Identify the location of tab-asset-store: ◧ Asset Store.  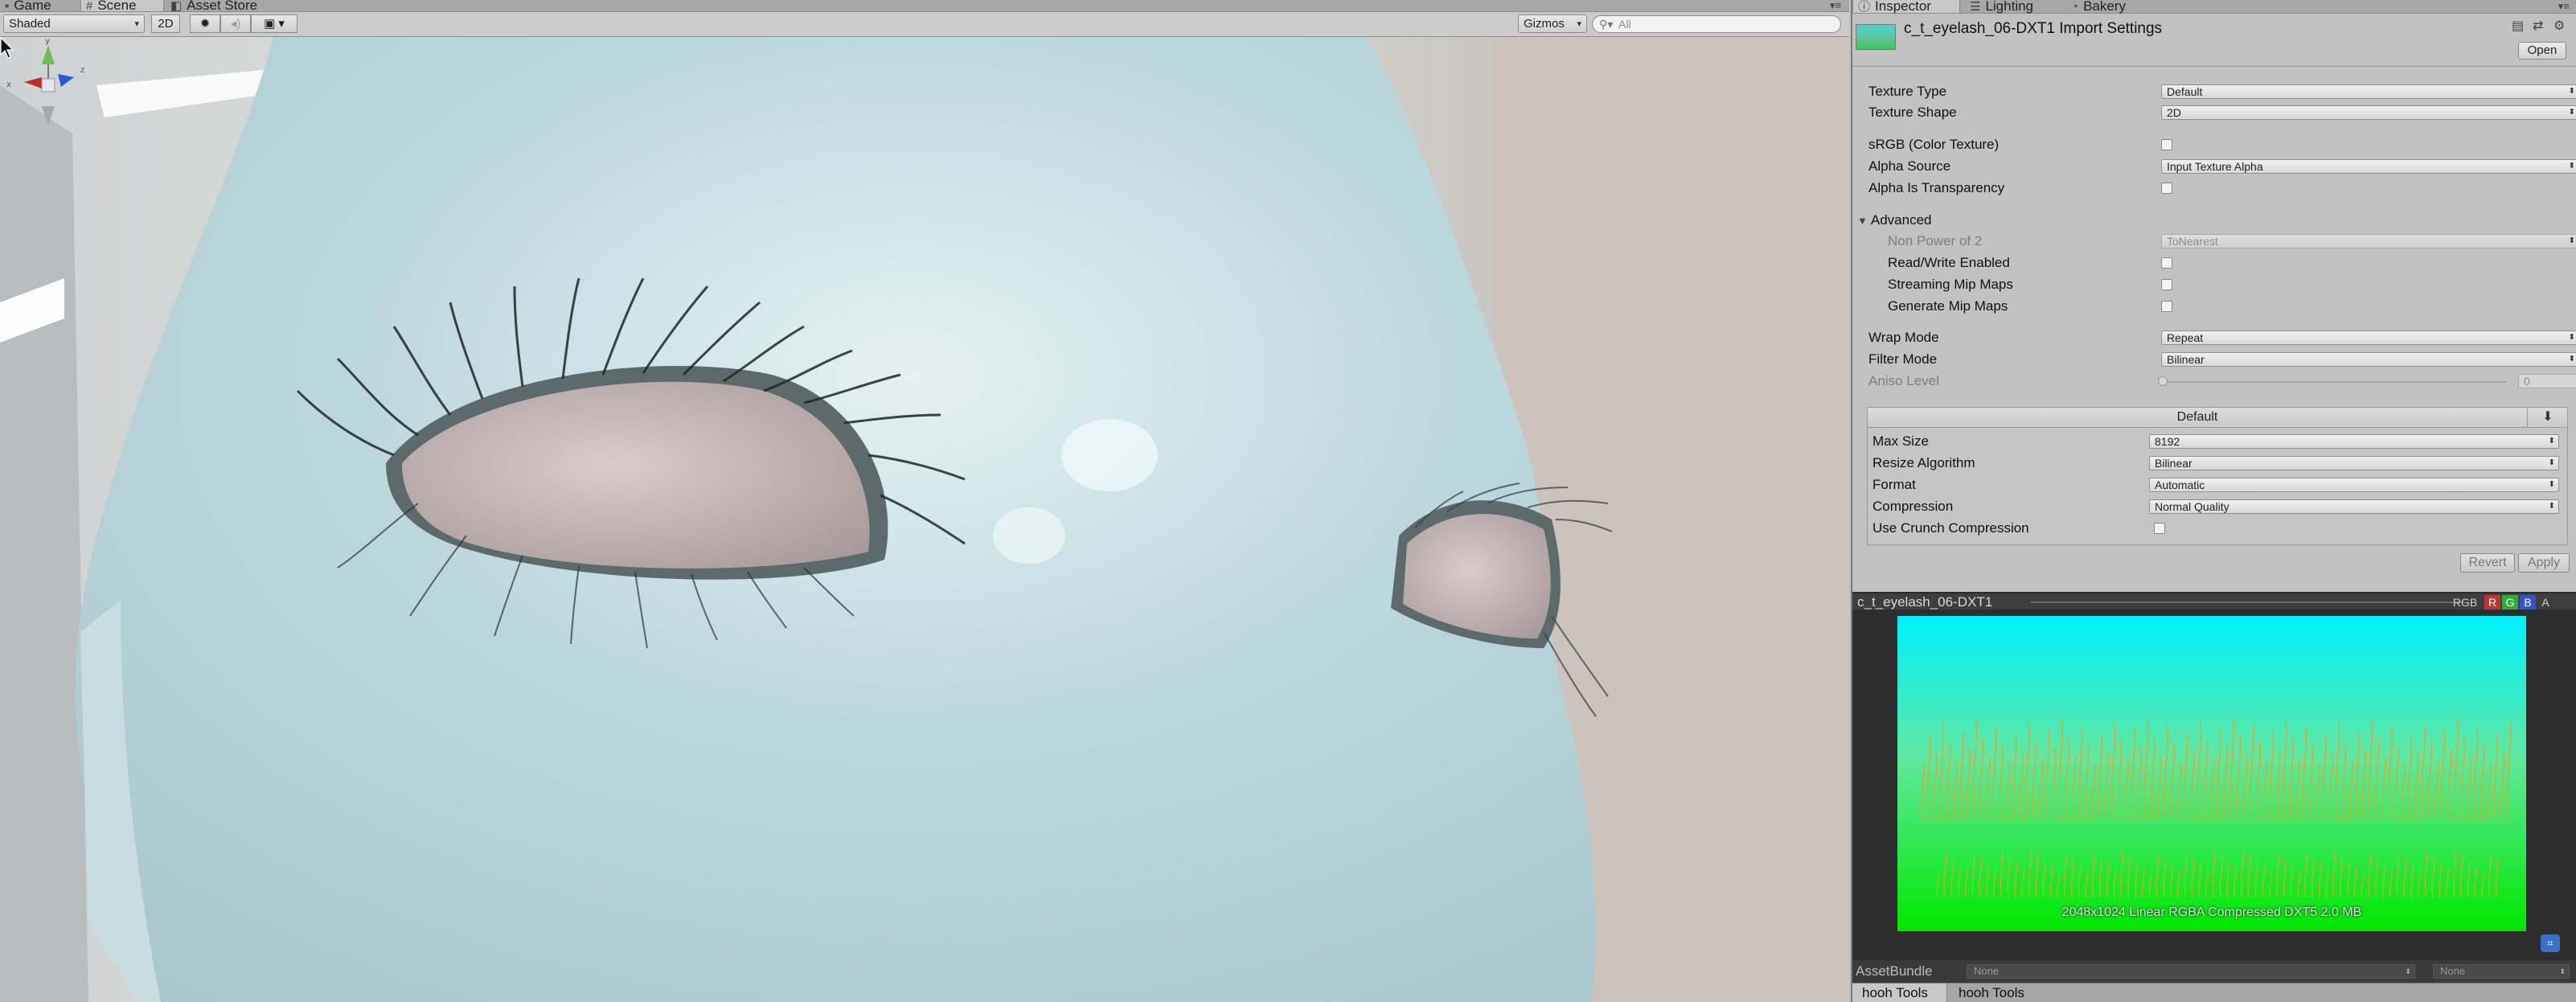
(222, 6).